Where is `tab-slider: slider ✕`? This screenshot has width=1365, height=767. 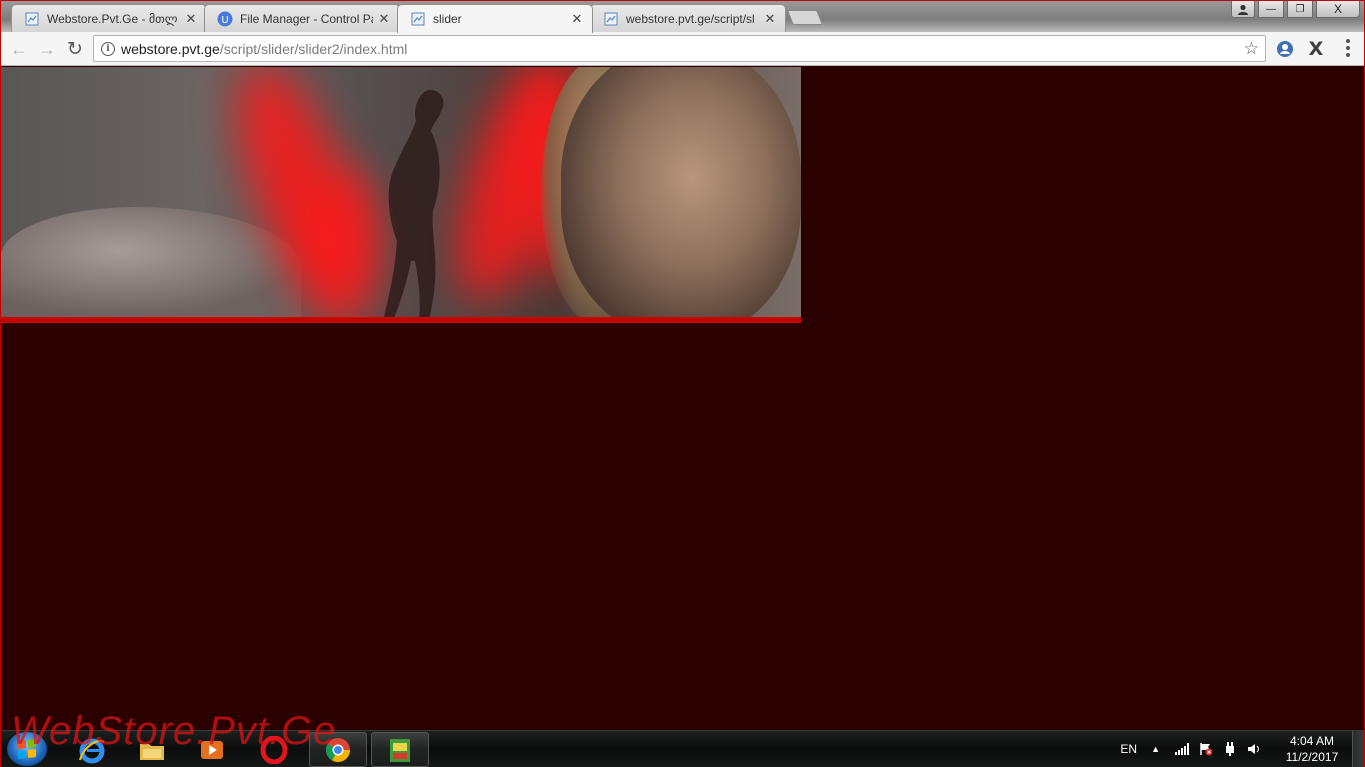
tab-slider: slider ✕ is located at coordinates (495, 18).